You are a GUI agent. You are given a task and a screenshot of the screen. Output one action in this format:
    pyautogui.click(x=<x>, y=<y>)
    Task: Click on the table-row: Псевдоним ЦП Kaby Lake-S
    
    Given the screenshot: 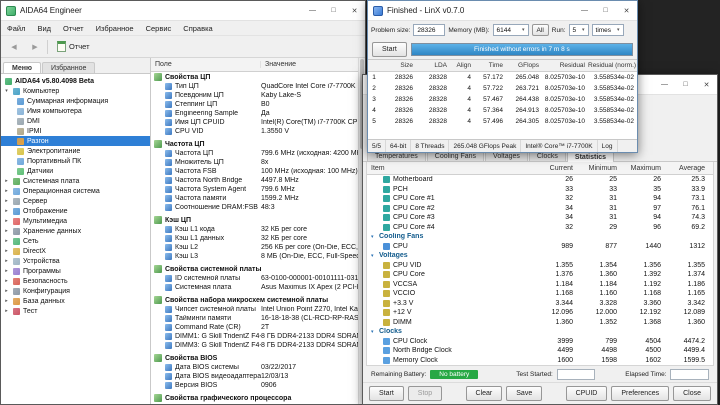 What is the action you would take?
    pyautogui.click(x=254, y=95)
    